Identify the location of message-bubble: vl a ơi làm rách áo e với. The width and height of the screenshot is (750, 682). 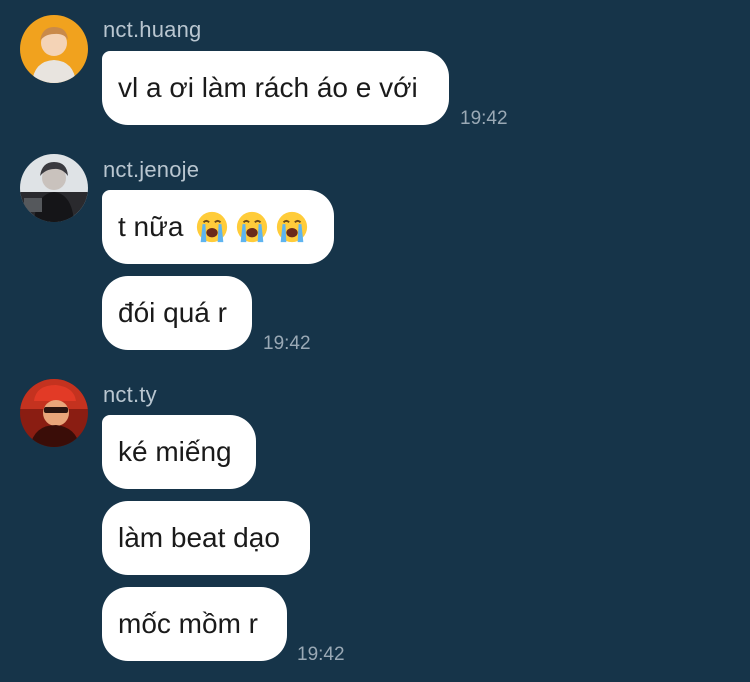
(275, 88).